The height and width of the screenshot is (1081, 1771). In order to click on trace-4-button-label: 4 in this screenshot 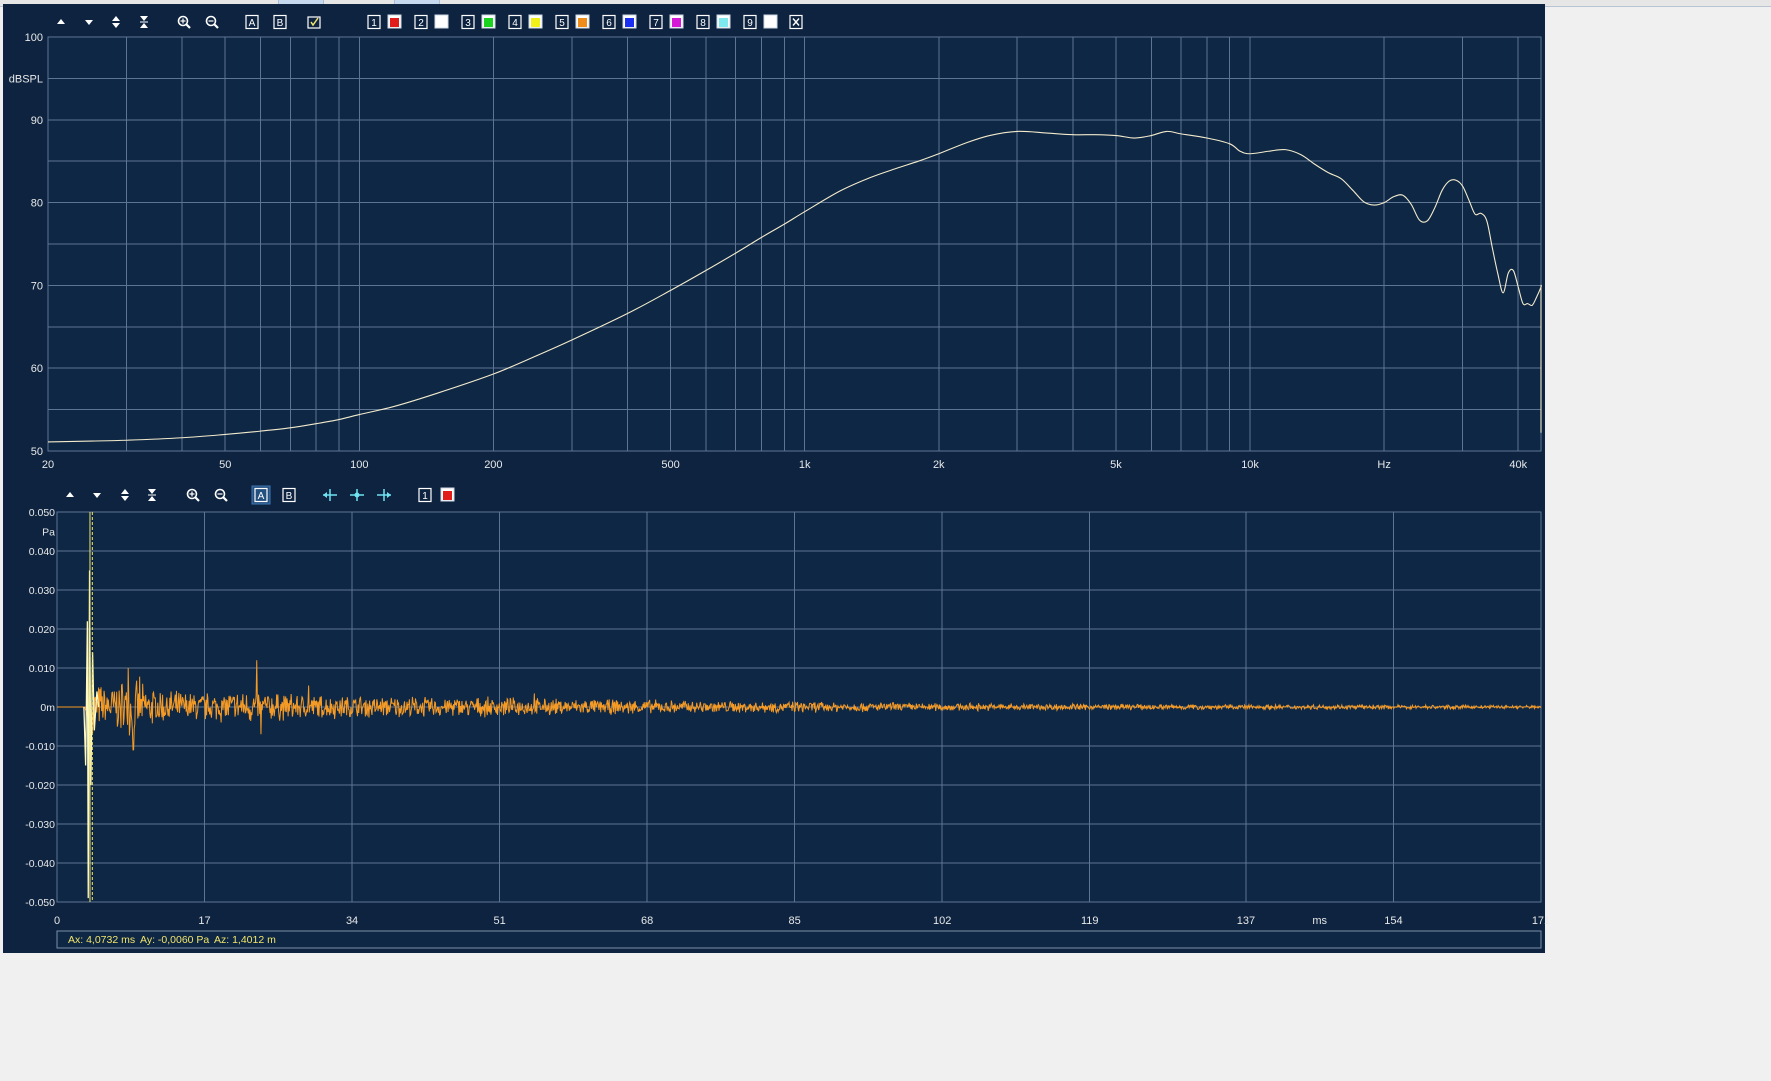, I will do `click(515, 23)`.